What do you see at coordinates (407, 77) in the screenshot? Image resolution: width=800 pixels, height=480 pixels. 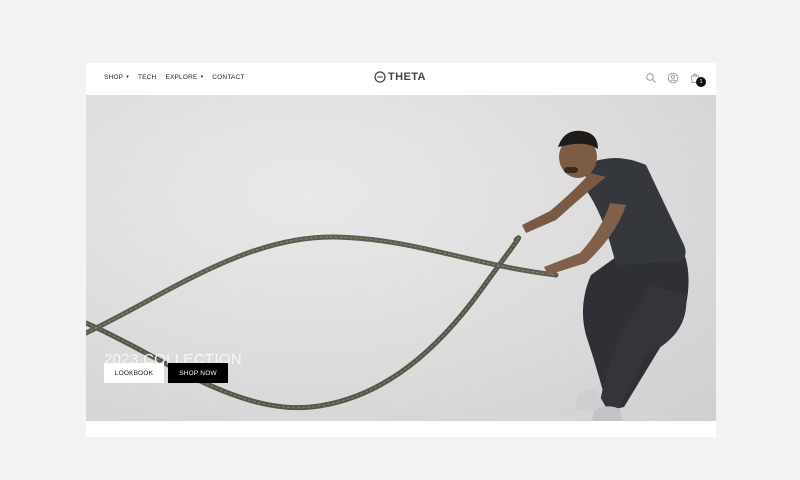 I see `brand-name: THETA` at bounding box center [407, 77].